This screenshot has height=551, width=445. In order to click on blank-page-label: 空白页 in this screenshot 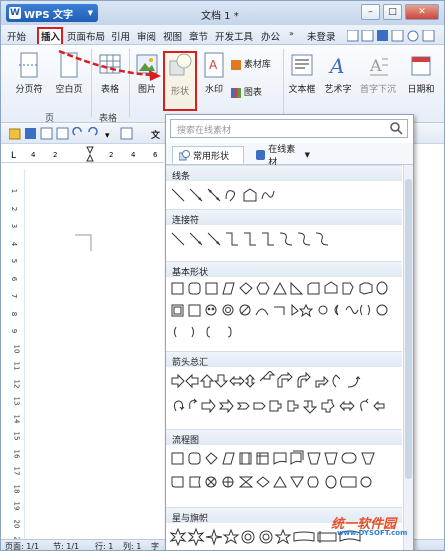, I will do `click(69, 90)`.